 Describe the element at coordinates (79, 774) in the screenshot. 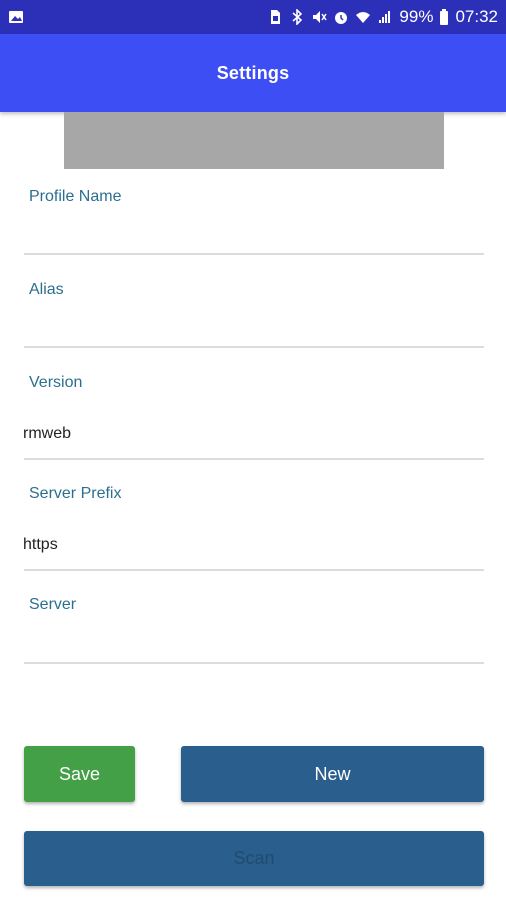

I see `save-button: Save` at that location.